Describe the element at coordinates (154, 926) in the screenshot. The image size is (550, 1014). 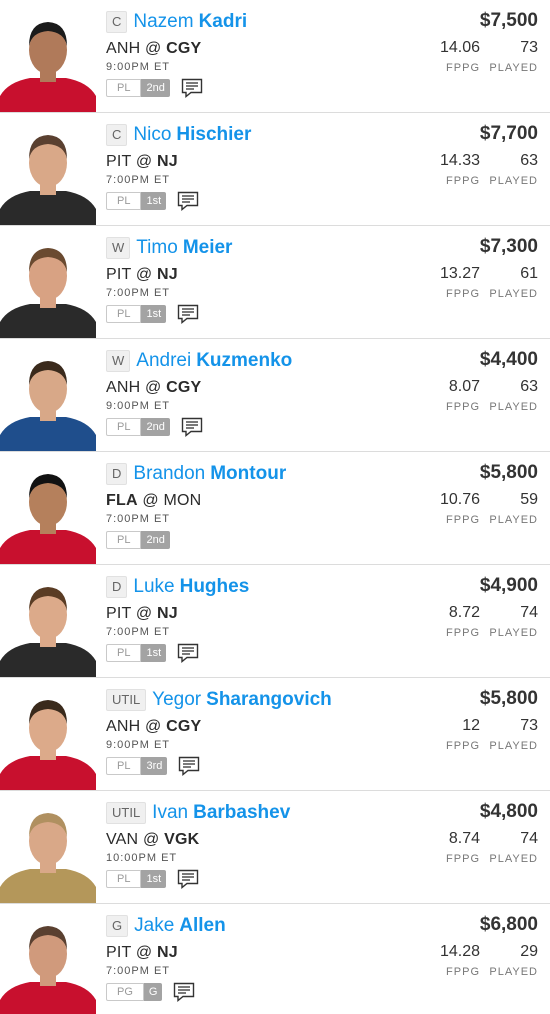
I see `player-first-name: Jake` at that location.